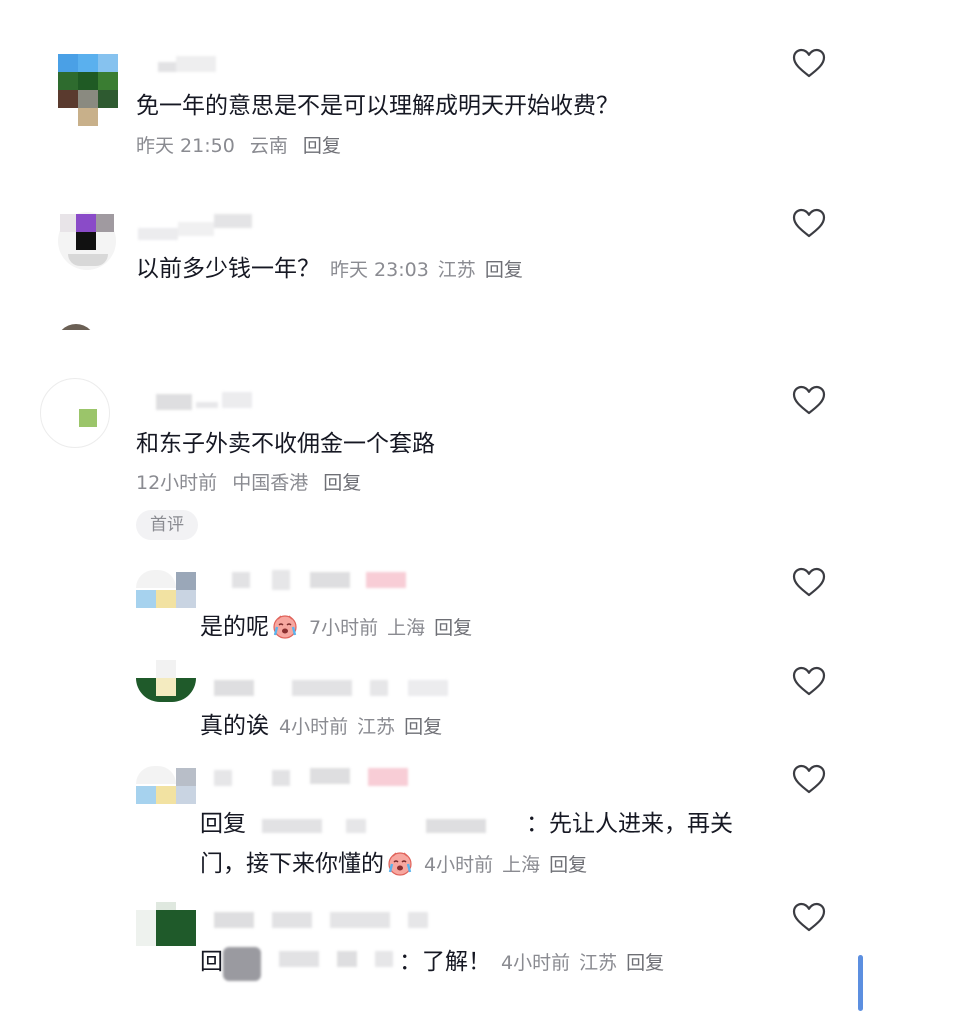  I want to click on reply-text-line: 是的呢 7小时前 上海 回复, so click(336, 624).